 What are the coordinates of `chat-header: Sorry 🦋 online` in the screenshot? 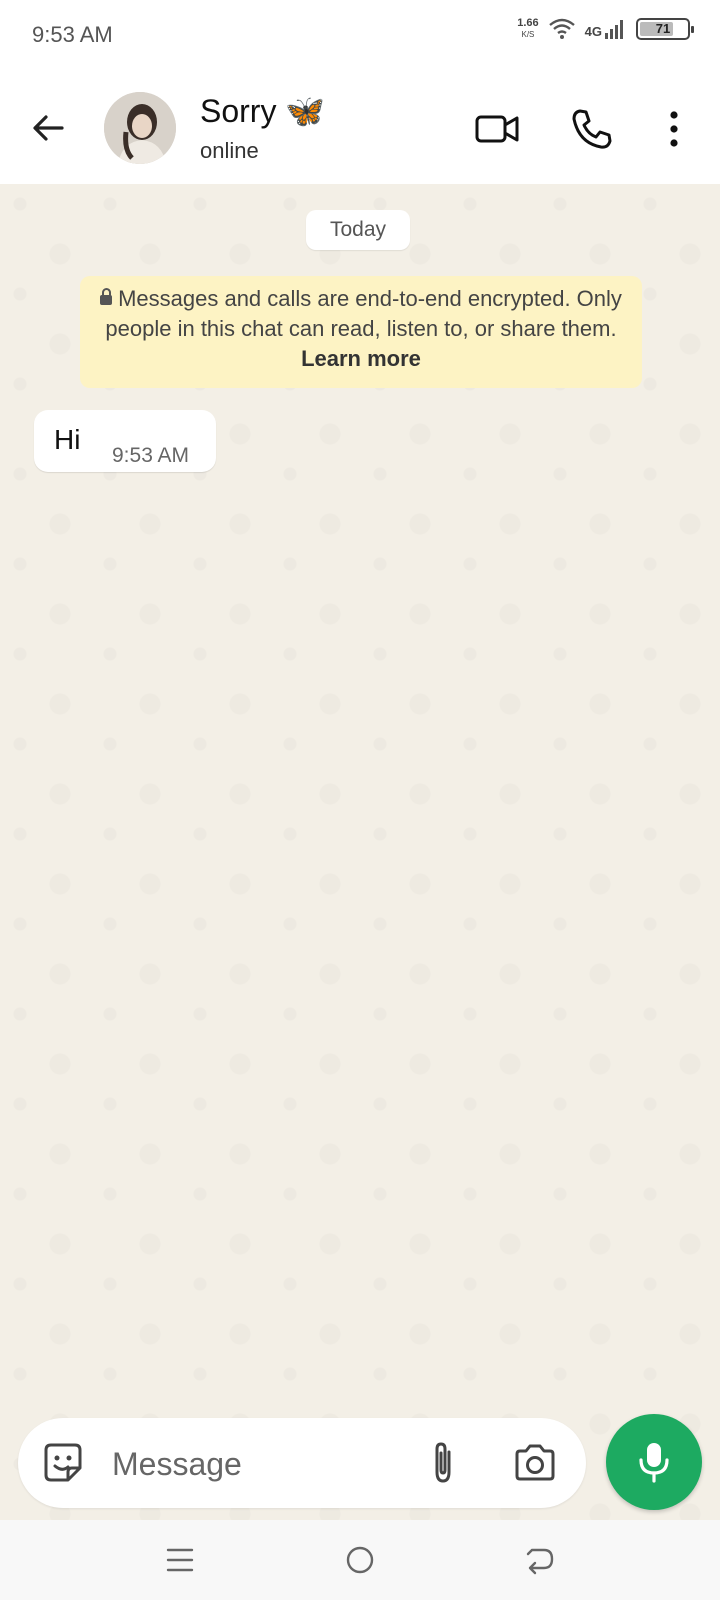 It's located at (360, 128).